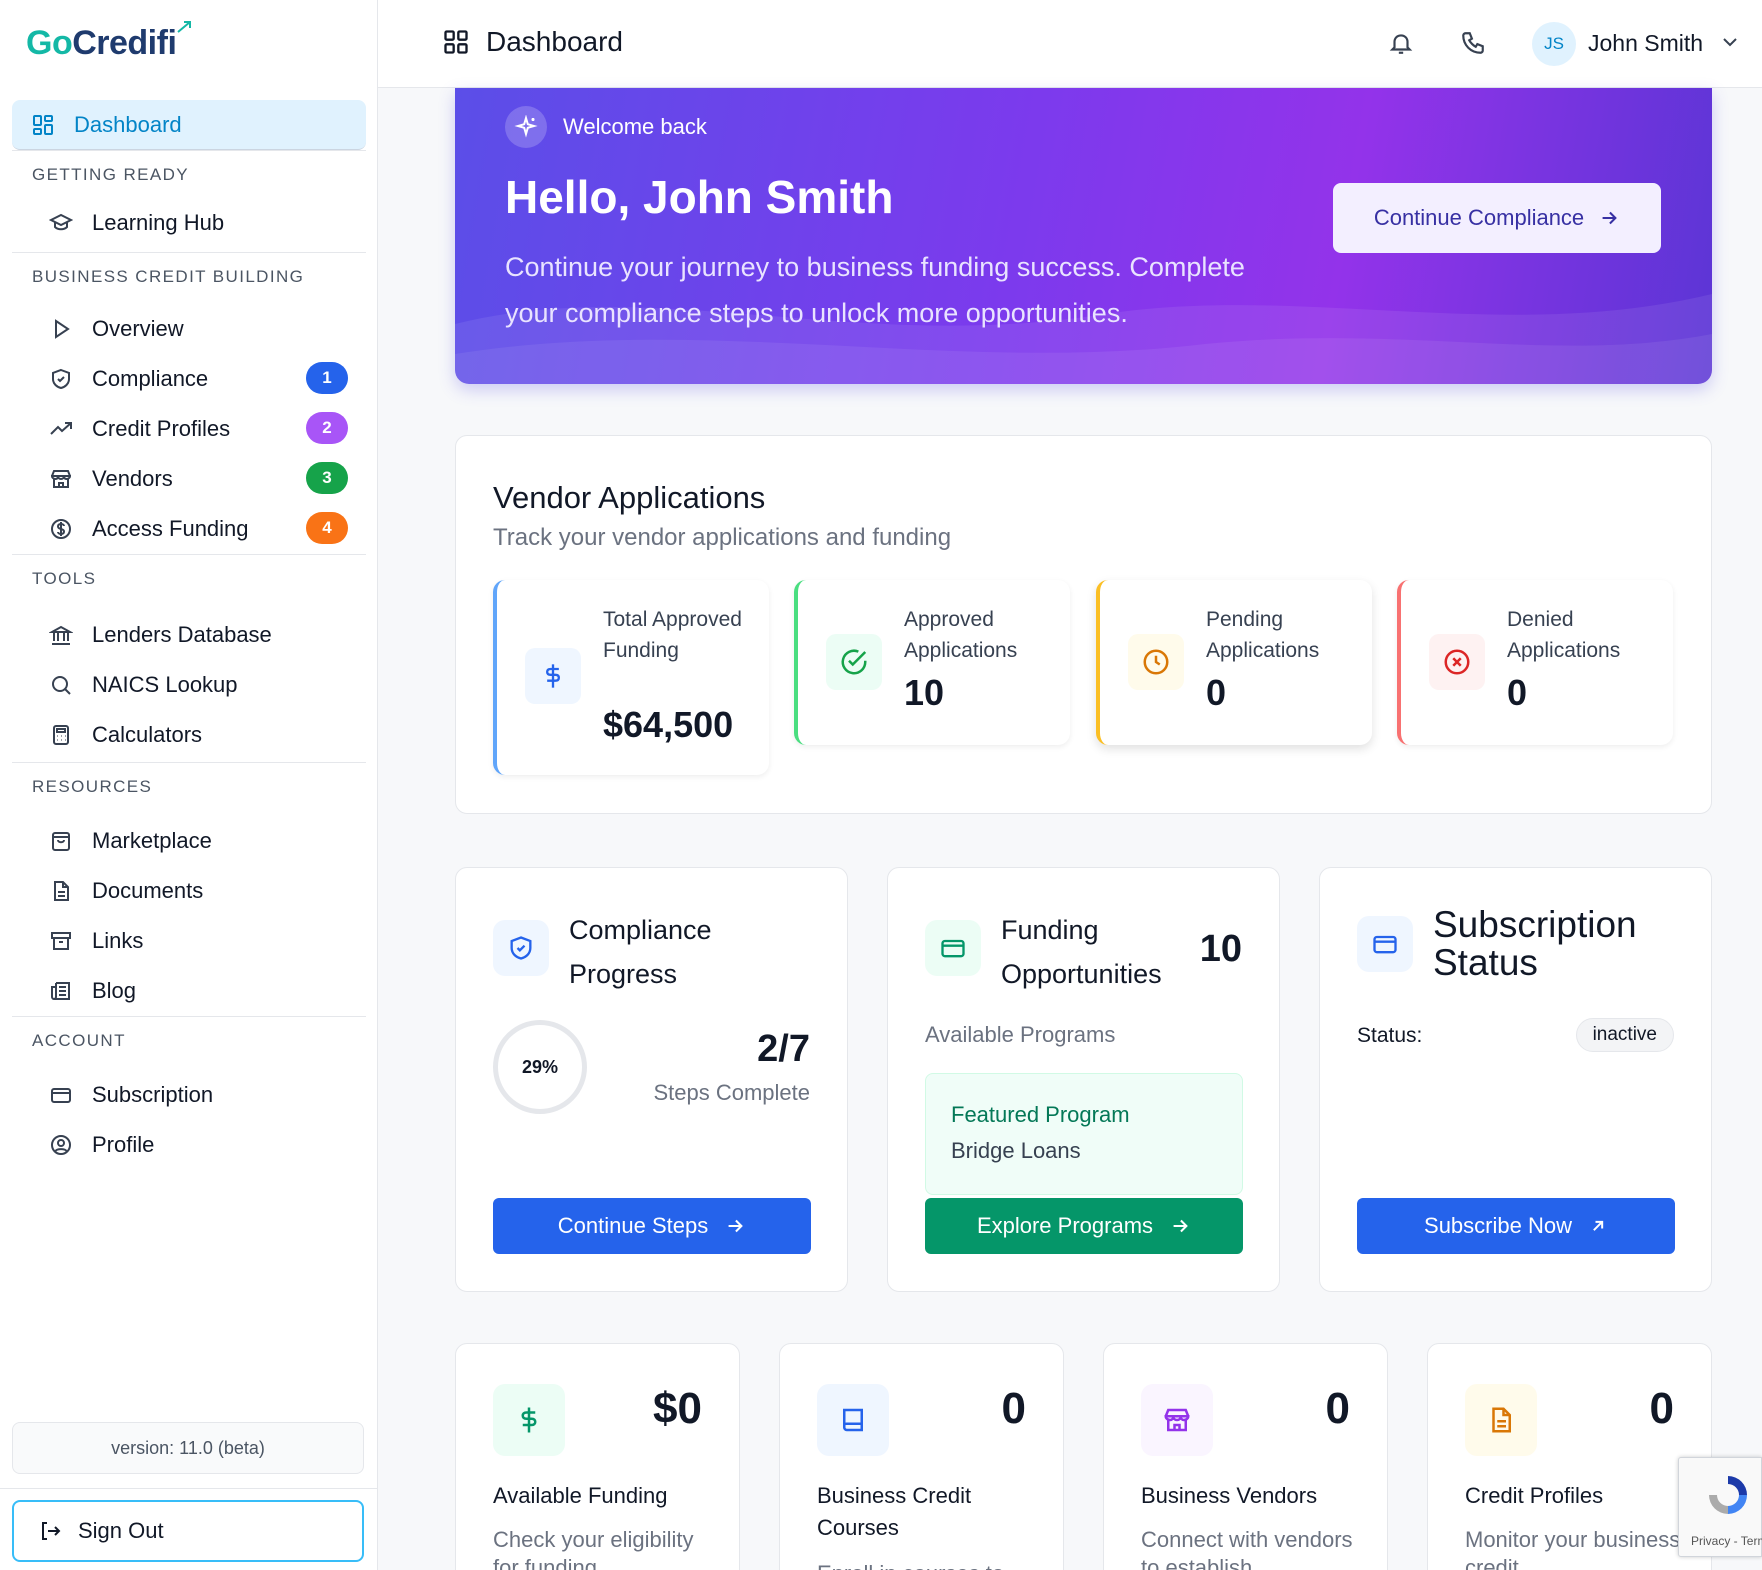 Image resolution: width=1762 pixels, height=1570 pixels. Describe the element at coordinates (189, 735) in the screenshot. I see `sidebar-item-calculators: Calculators` at that location.